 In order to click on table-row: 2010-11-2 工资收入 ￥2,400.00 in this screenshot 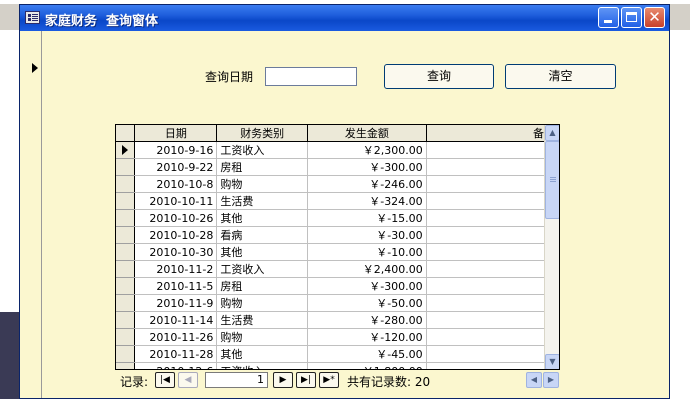, I will do `click(337, 269)`.